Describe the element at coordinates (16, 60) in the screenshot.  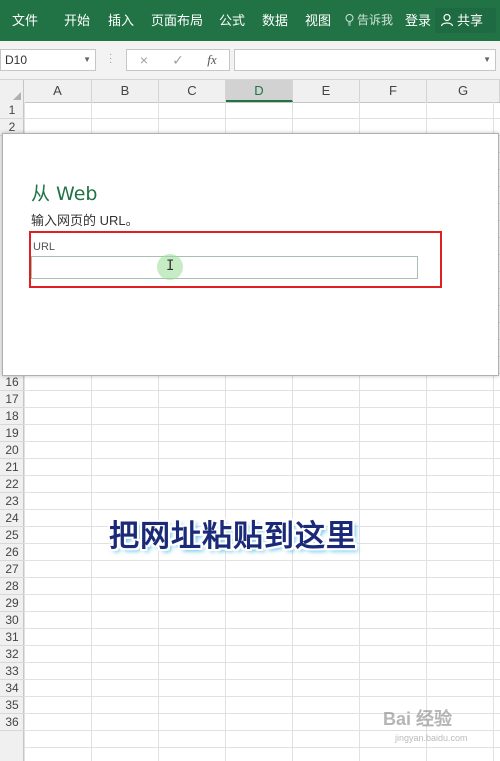
I see `name-box-value: D10` at that location.